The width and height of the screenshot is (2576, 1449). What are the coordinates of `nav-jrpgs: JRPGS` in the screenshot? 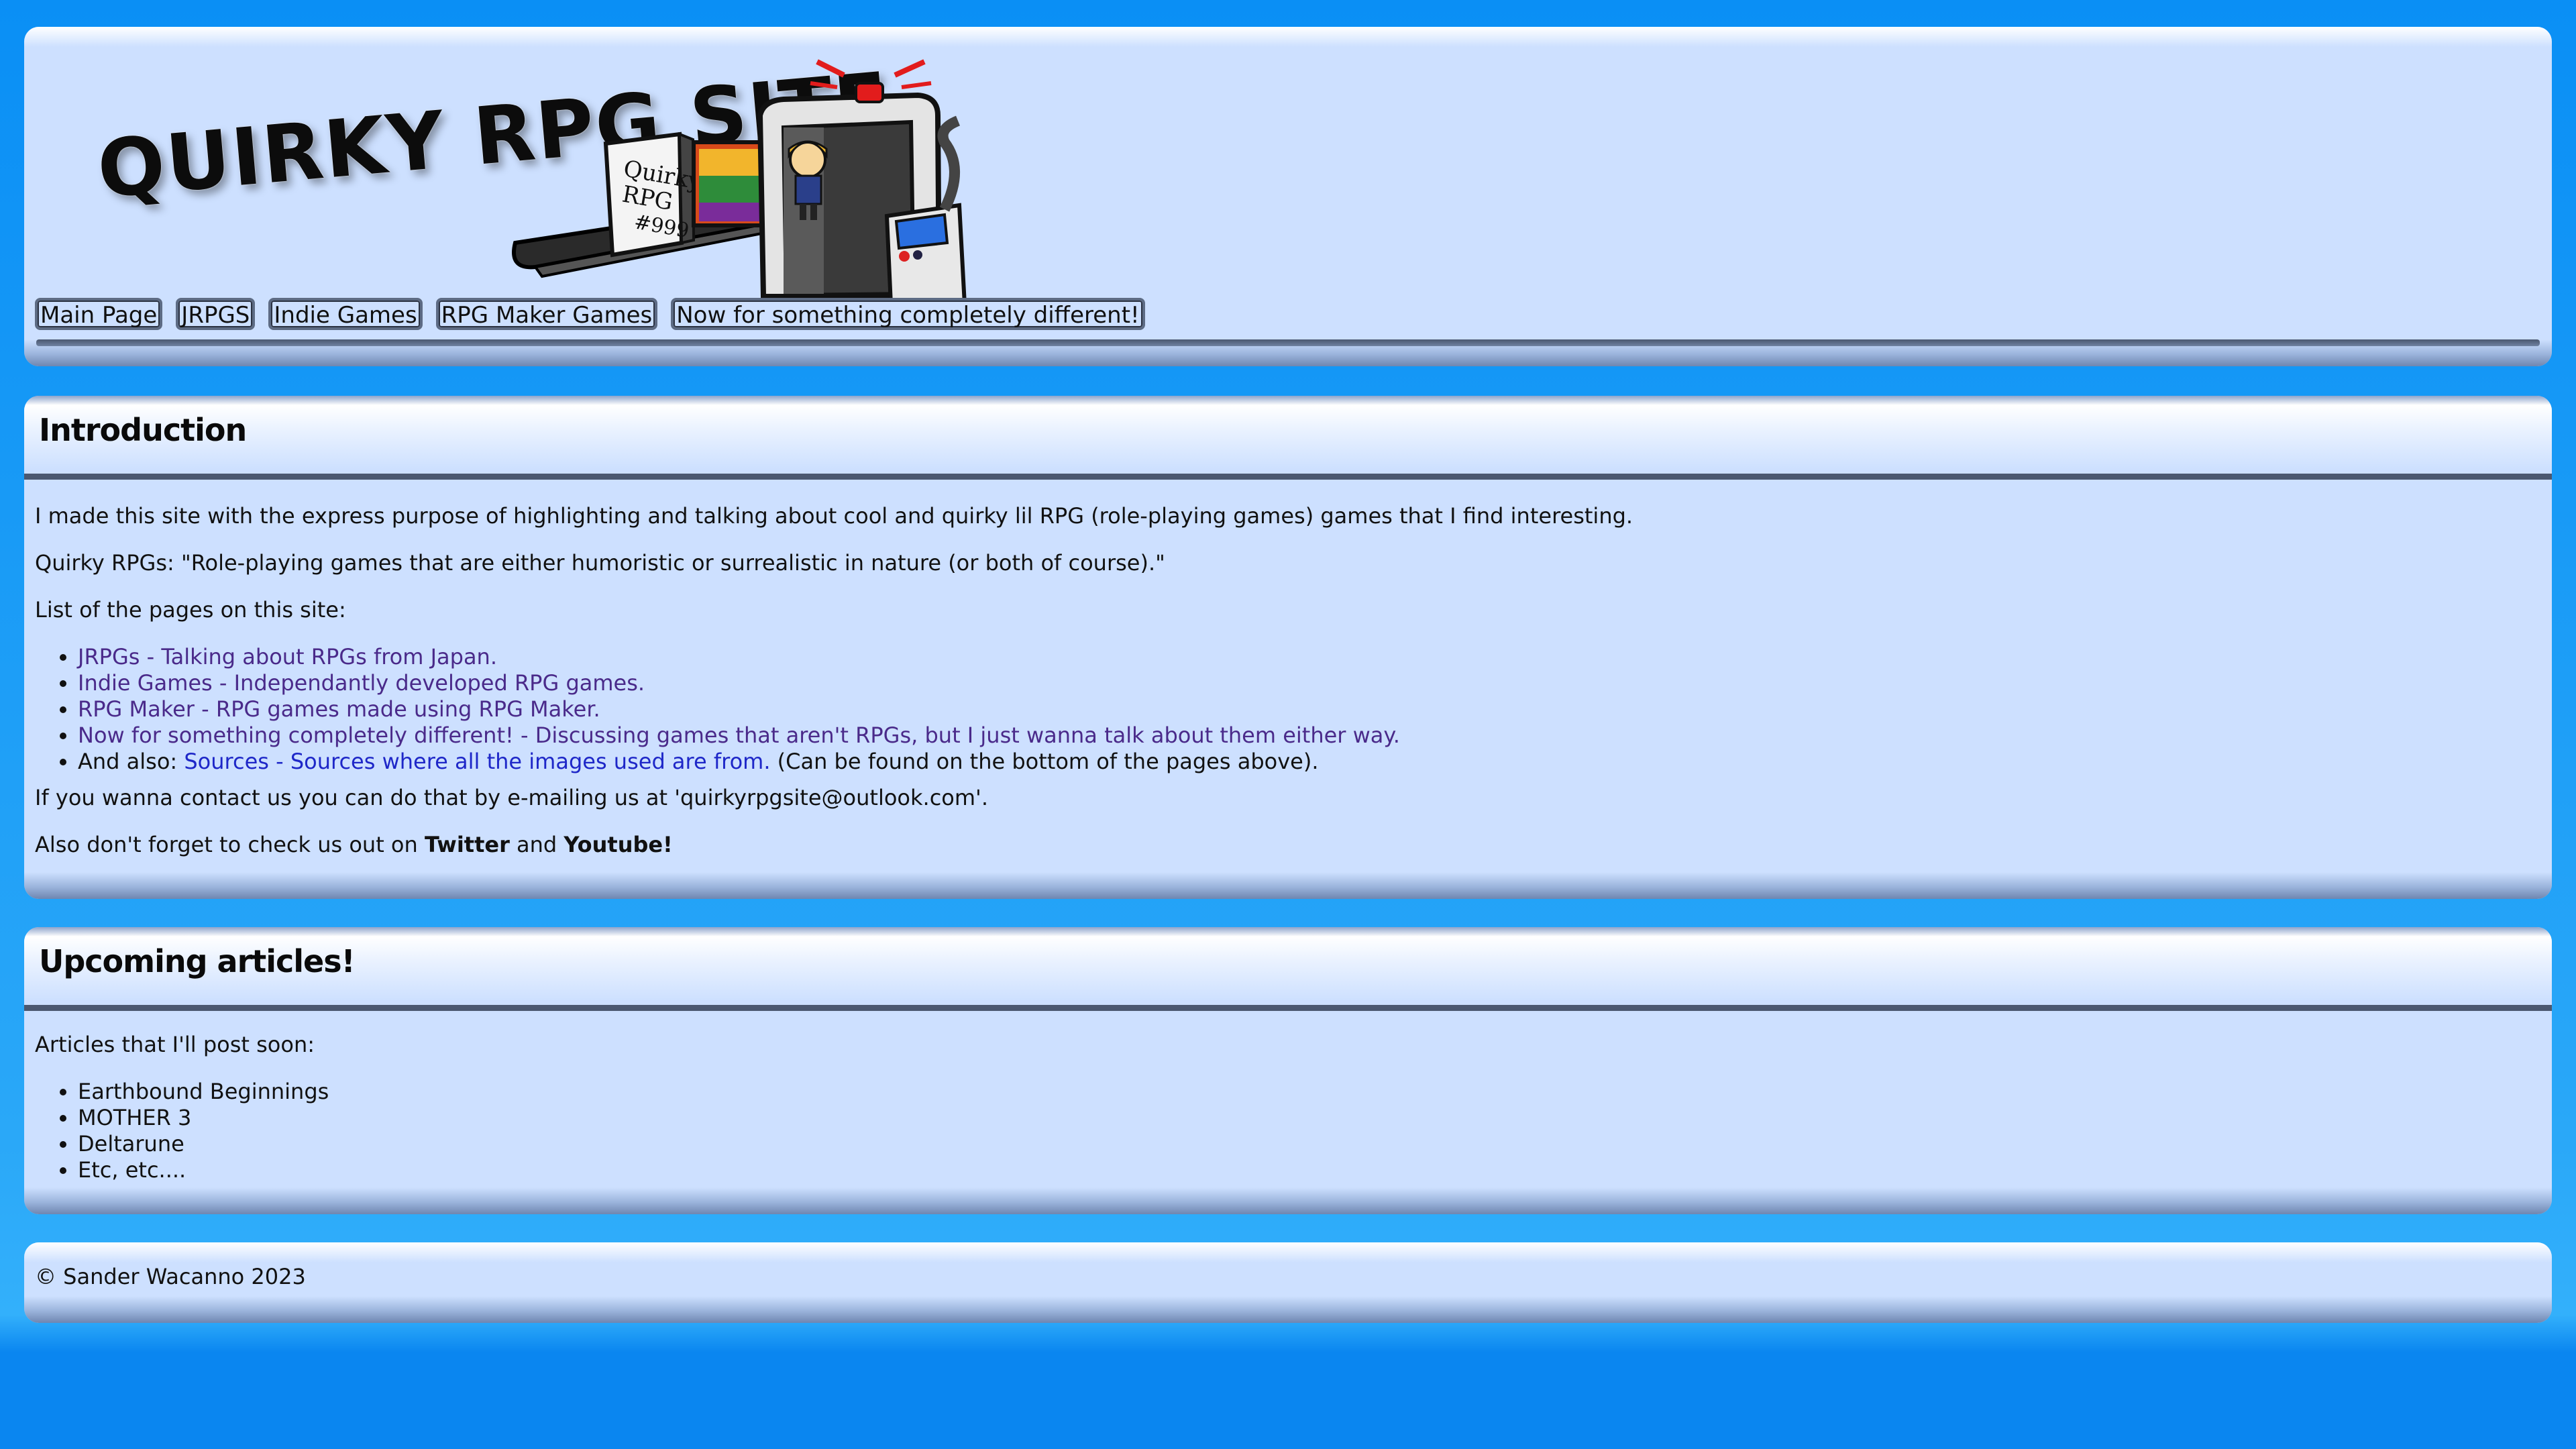 It's located at (216, 314).